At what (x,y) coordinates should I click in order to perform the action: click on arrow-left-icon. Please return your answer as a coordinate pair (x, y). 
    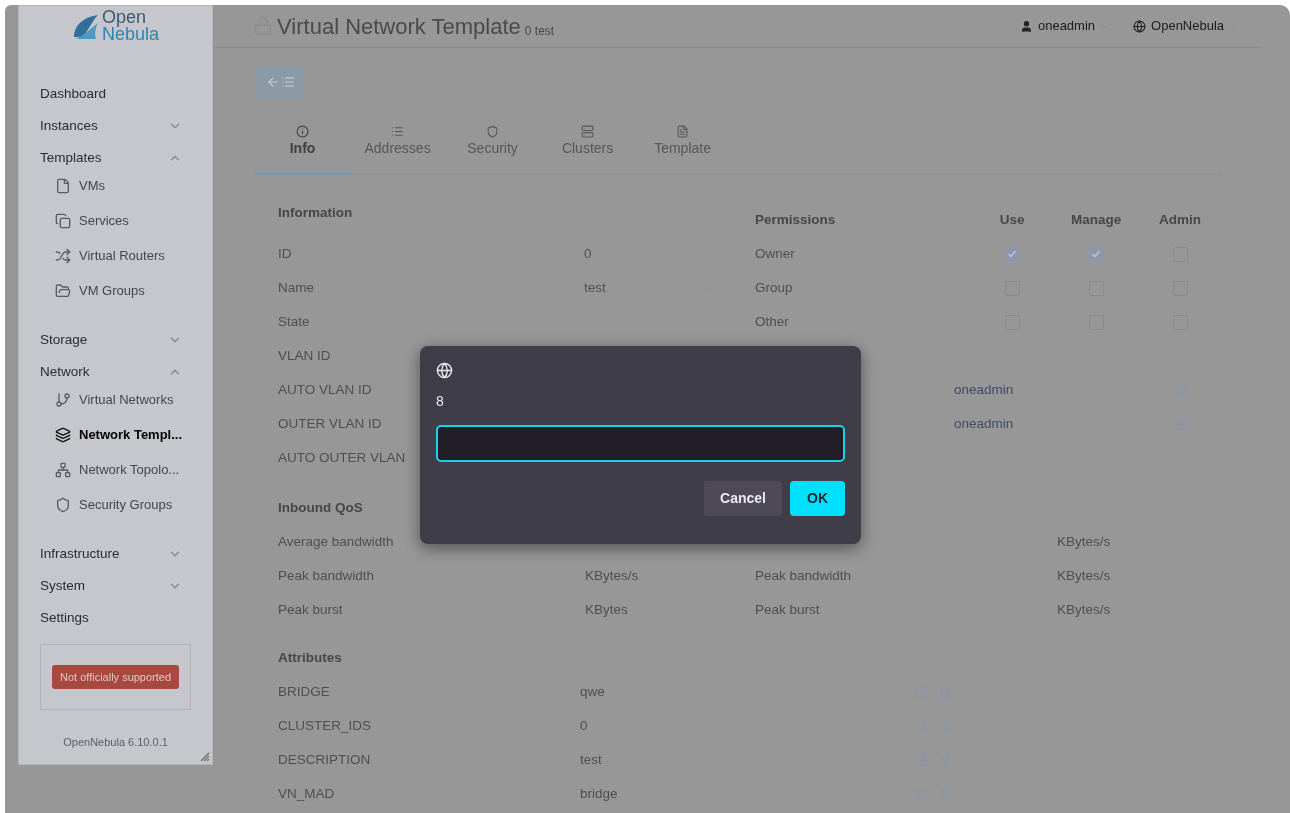
    Looking at the image, I should click on (272, 82).